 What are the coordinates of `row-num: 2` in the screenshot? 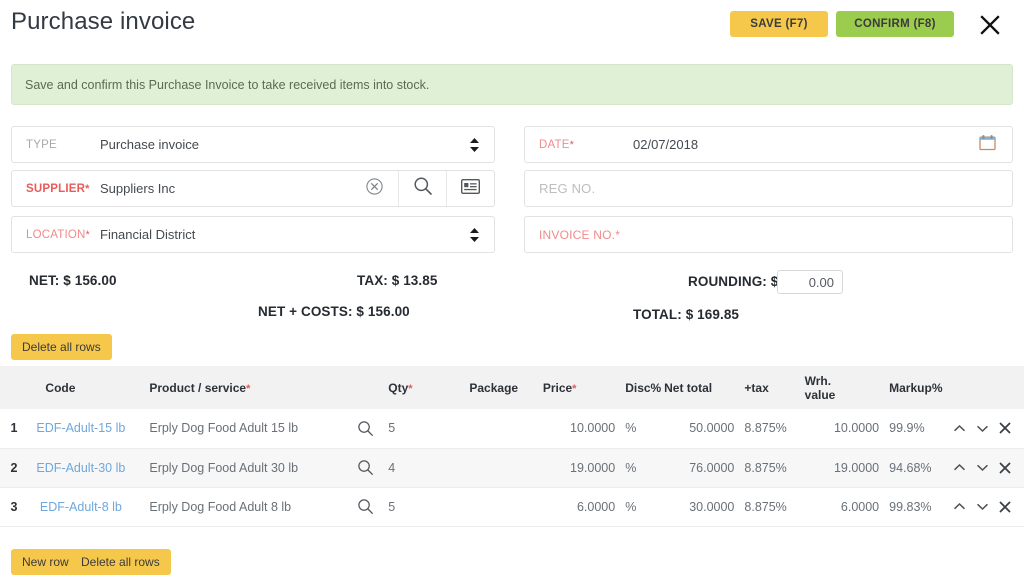 It's located at (14, 467).